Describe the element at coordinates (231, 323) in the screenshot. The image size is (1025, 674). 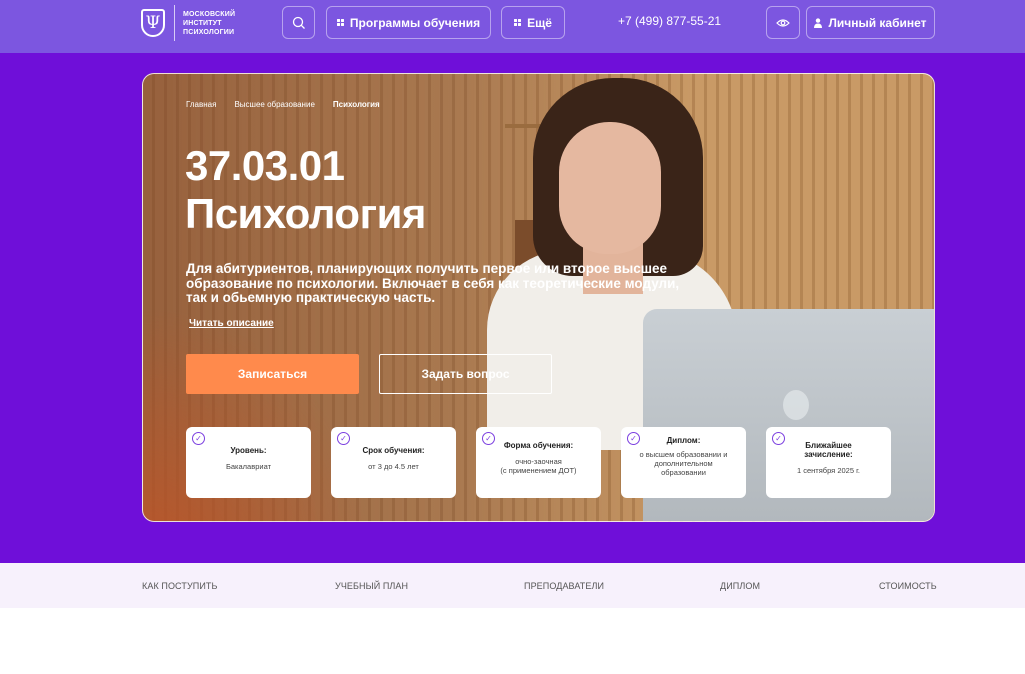
I see `read-description-link: Читать описание` at that location.